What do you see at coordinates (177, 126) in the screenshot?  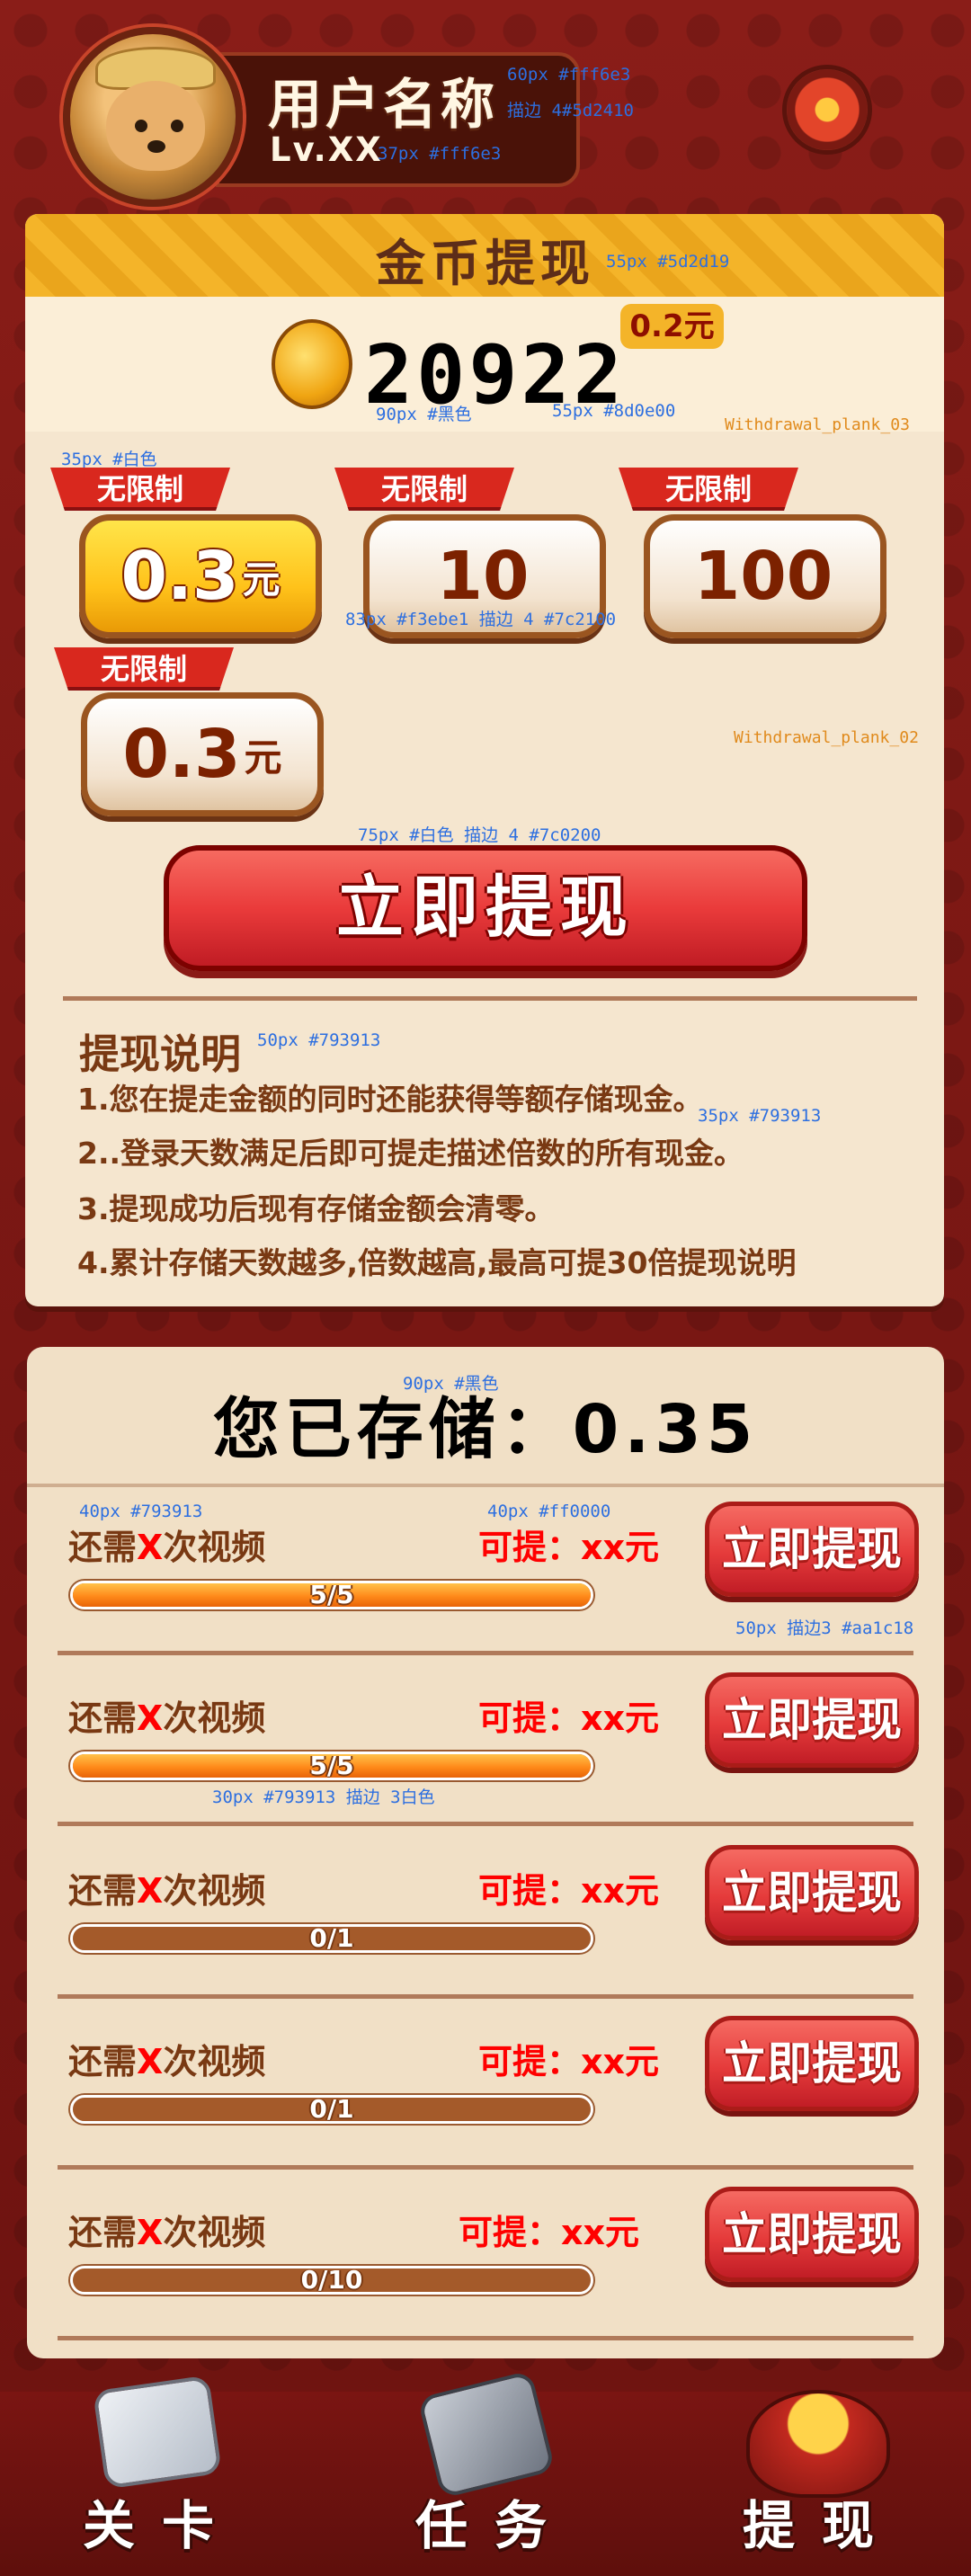 I see `avatar-eye-right` at bounding box center [177, 126].